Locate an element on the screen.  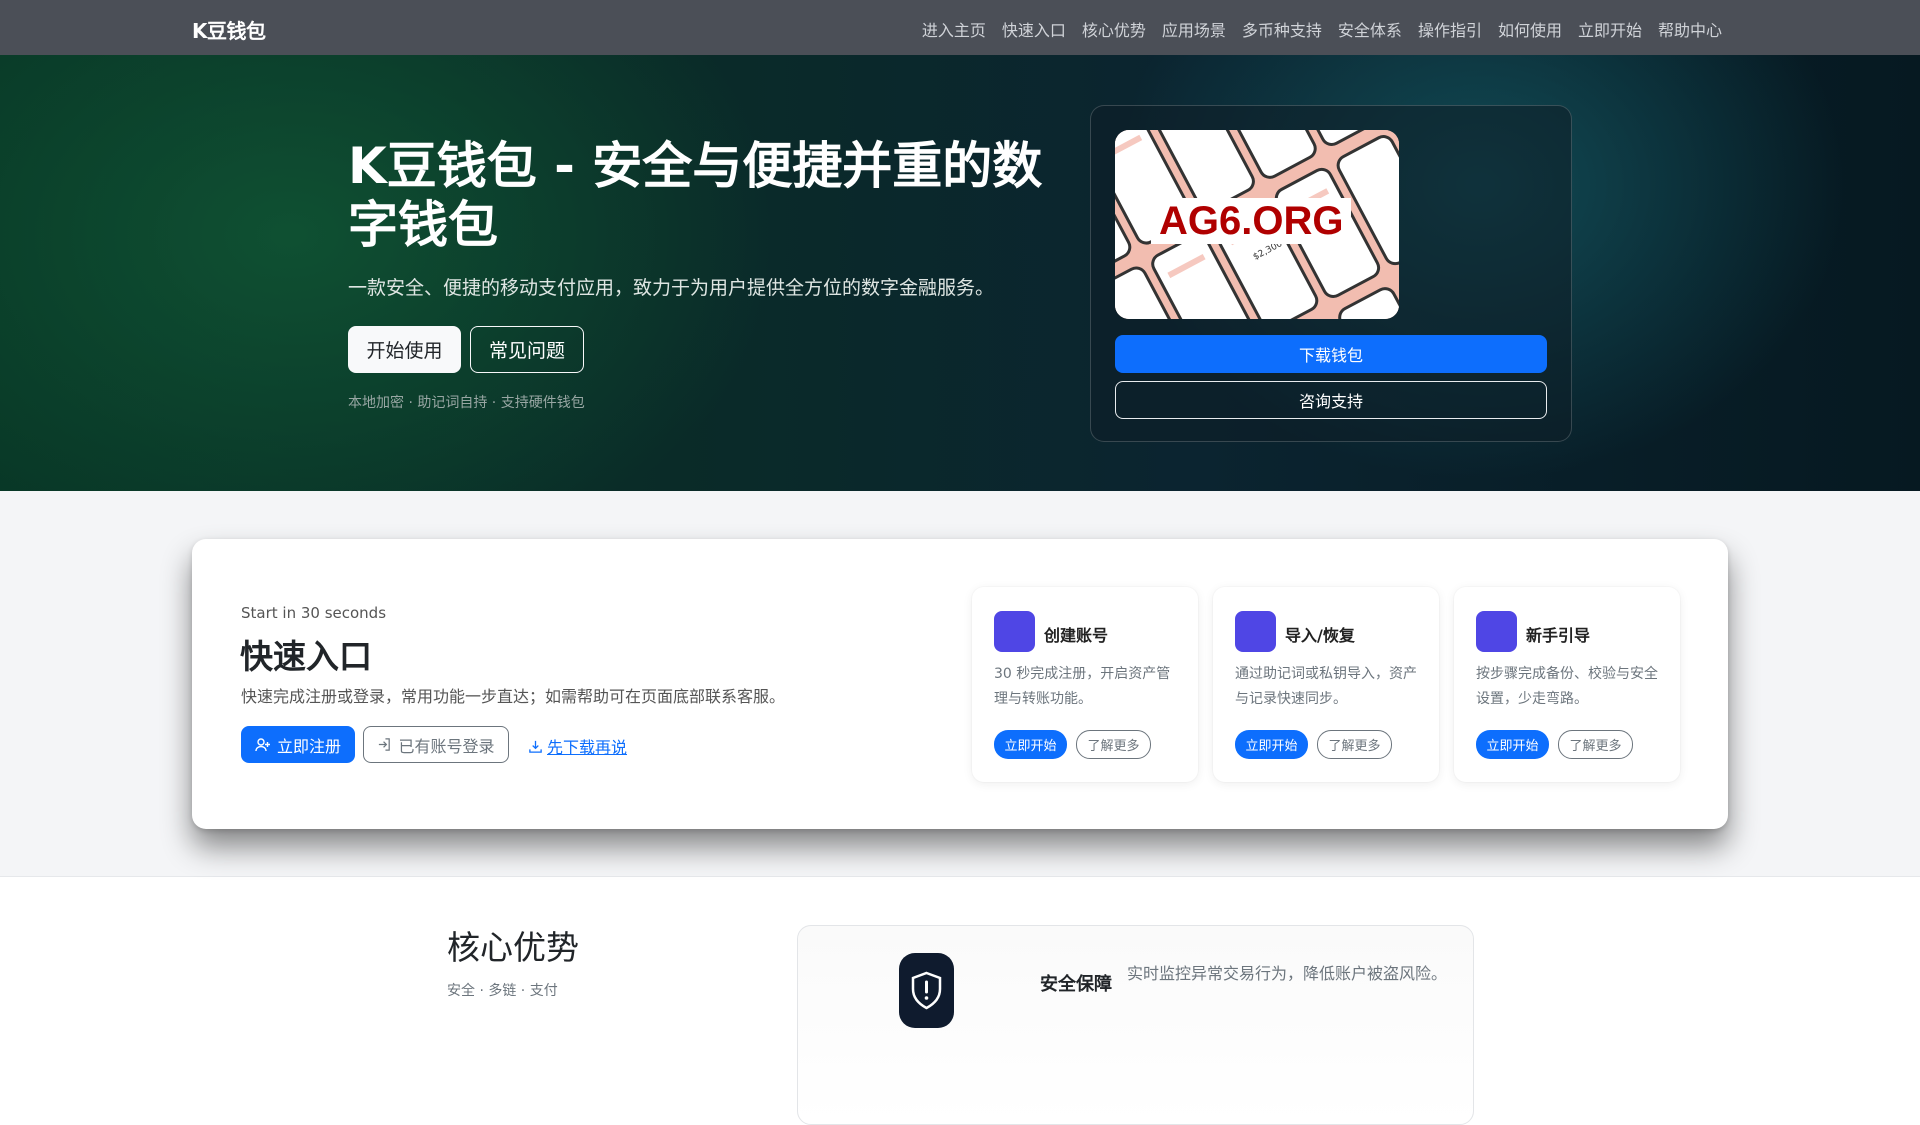
app-screenshots-image: $2,300 AG6.ORG is located at coordinates (1257, 224).